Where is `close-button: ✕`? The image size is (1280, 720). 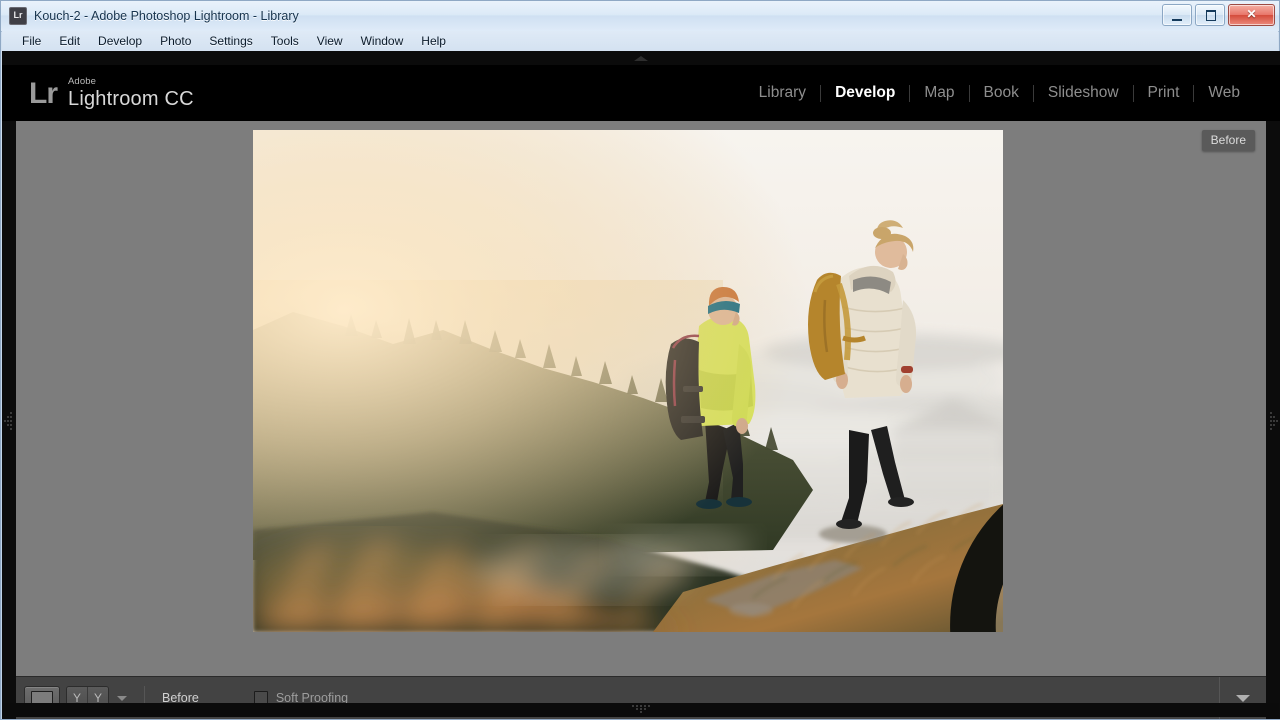
close-button: ✕ is located at coordinates (1251, 15).